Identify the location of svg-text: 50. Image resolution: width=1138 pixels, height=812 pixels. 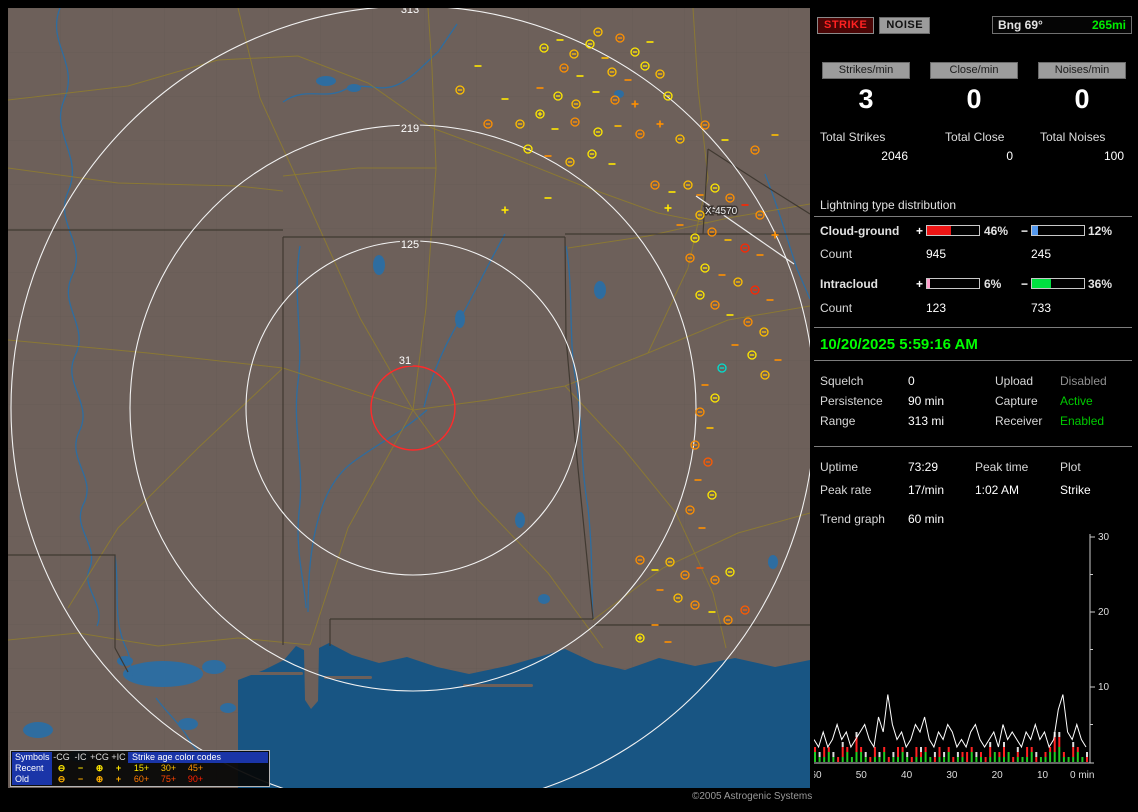
(862, 775).